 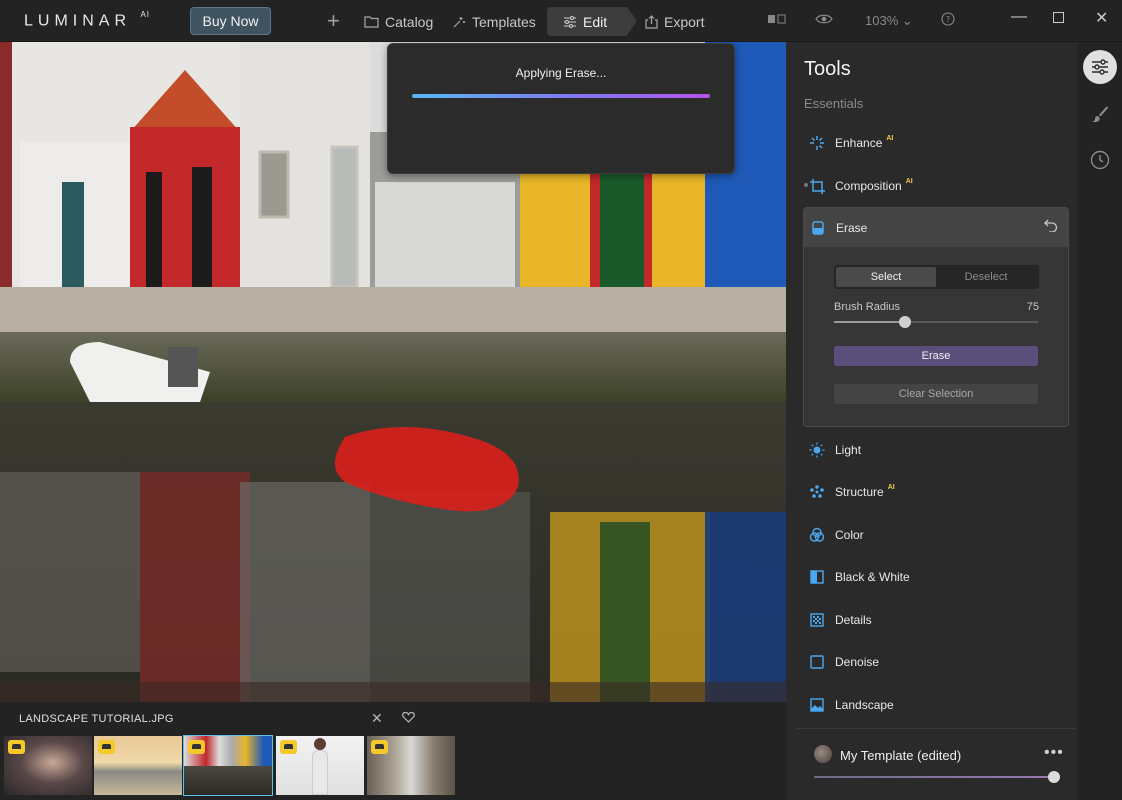 I want to click on tool-denoise: Denoise, so click(x=843, y=662).